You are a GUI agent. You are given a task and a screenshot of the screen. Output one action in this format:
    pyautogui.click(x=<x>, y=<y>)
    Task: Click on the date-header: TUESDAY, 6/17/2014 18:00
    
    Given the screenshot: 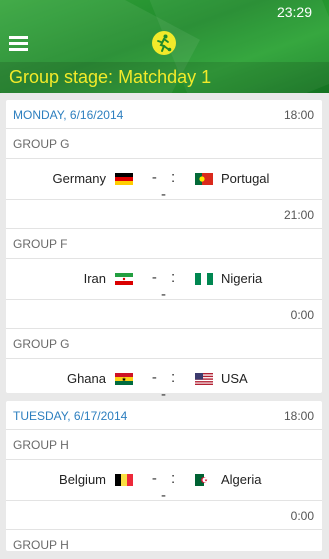 What is the action you would take?
    pyautogui.click(x=164, y=415)
    